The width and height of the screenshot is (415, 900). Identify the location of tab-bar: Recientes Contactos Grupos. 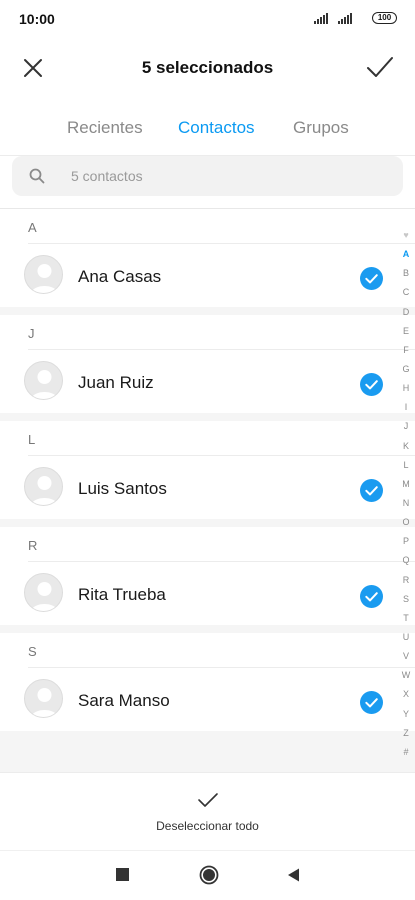
(207, 127).